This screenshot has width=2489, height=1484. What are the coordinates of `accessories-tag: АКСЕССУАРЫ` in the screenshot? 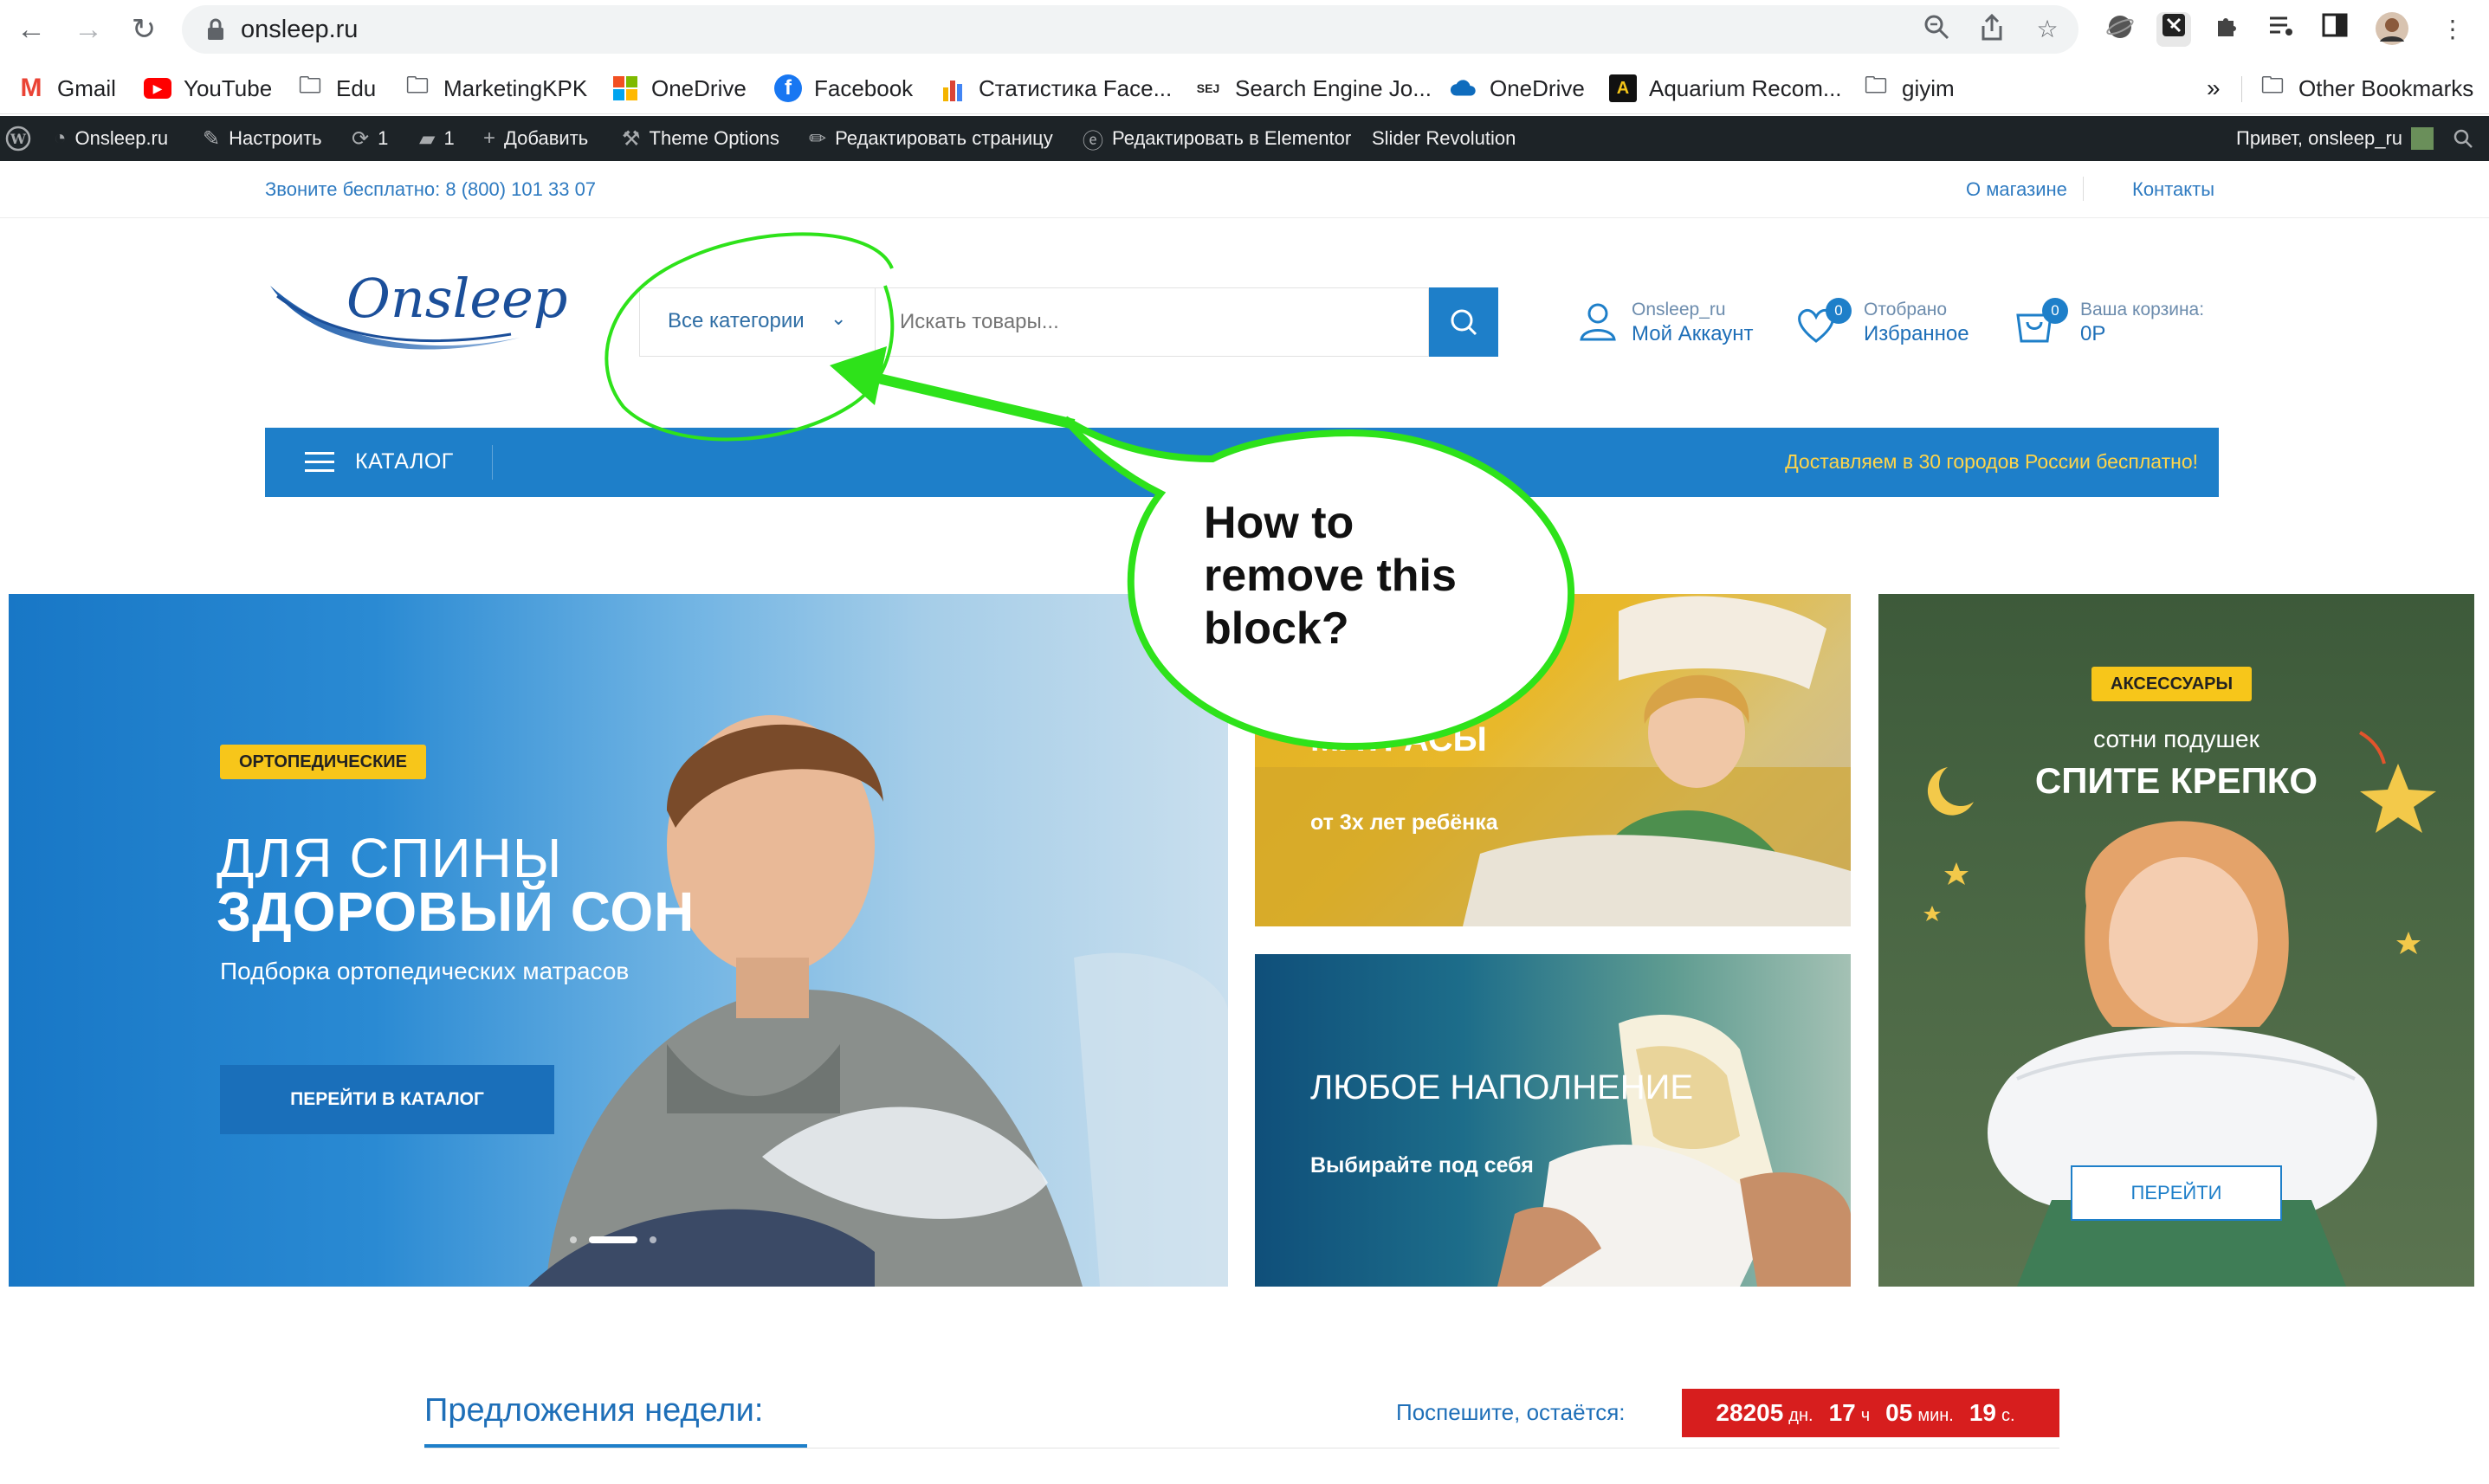 It's located at (2172, 684).